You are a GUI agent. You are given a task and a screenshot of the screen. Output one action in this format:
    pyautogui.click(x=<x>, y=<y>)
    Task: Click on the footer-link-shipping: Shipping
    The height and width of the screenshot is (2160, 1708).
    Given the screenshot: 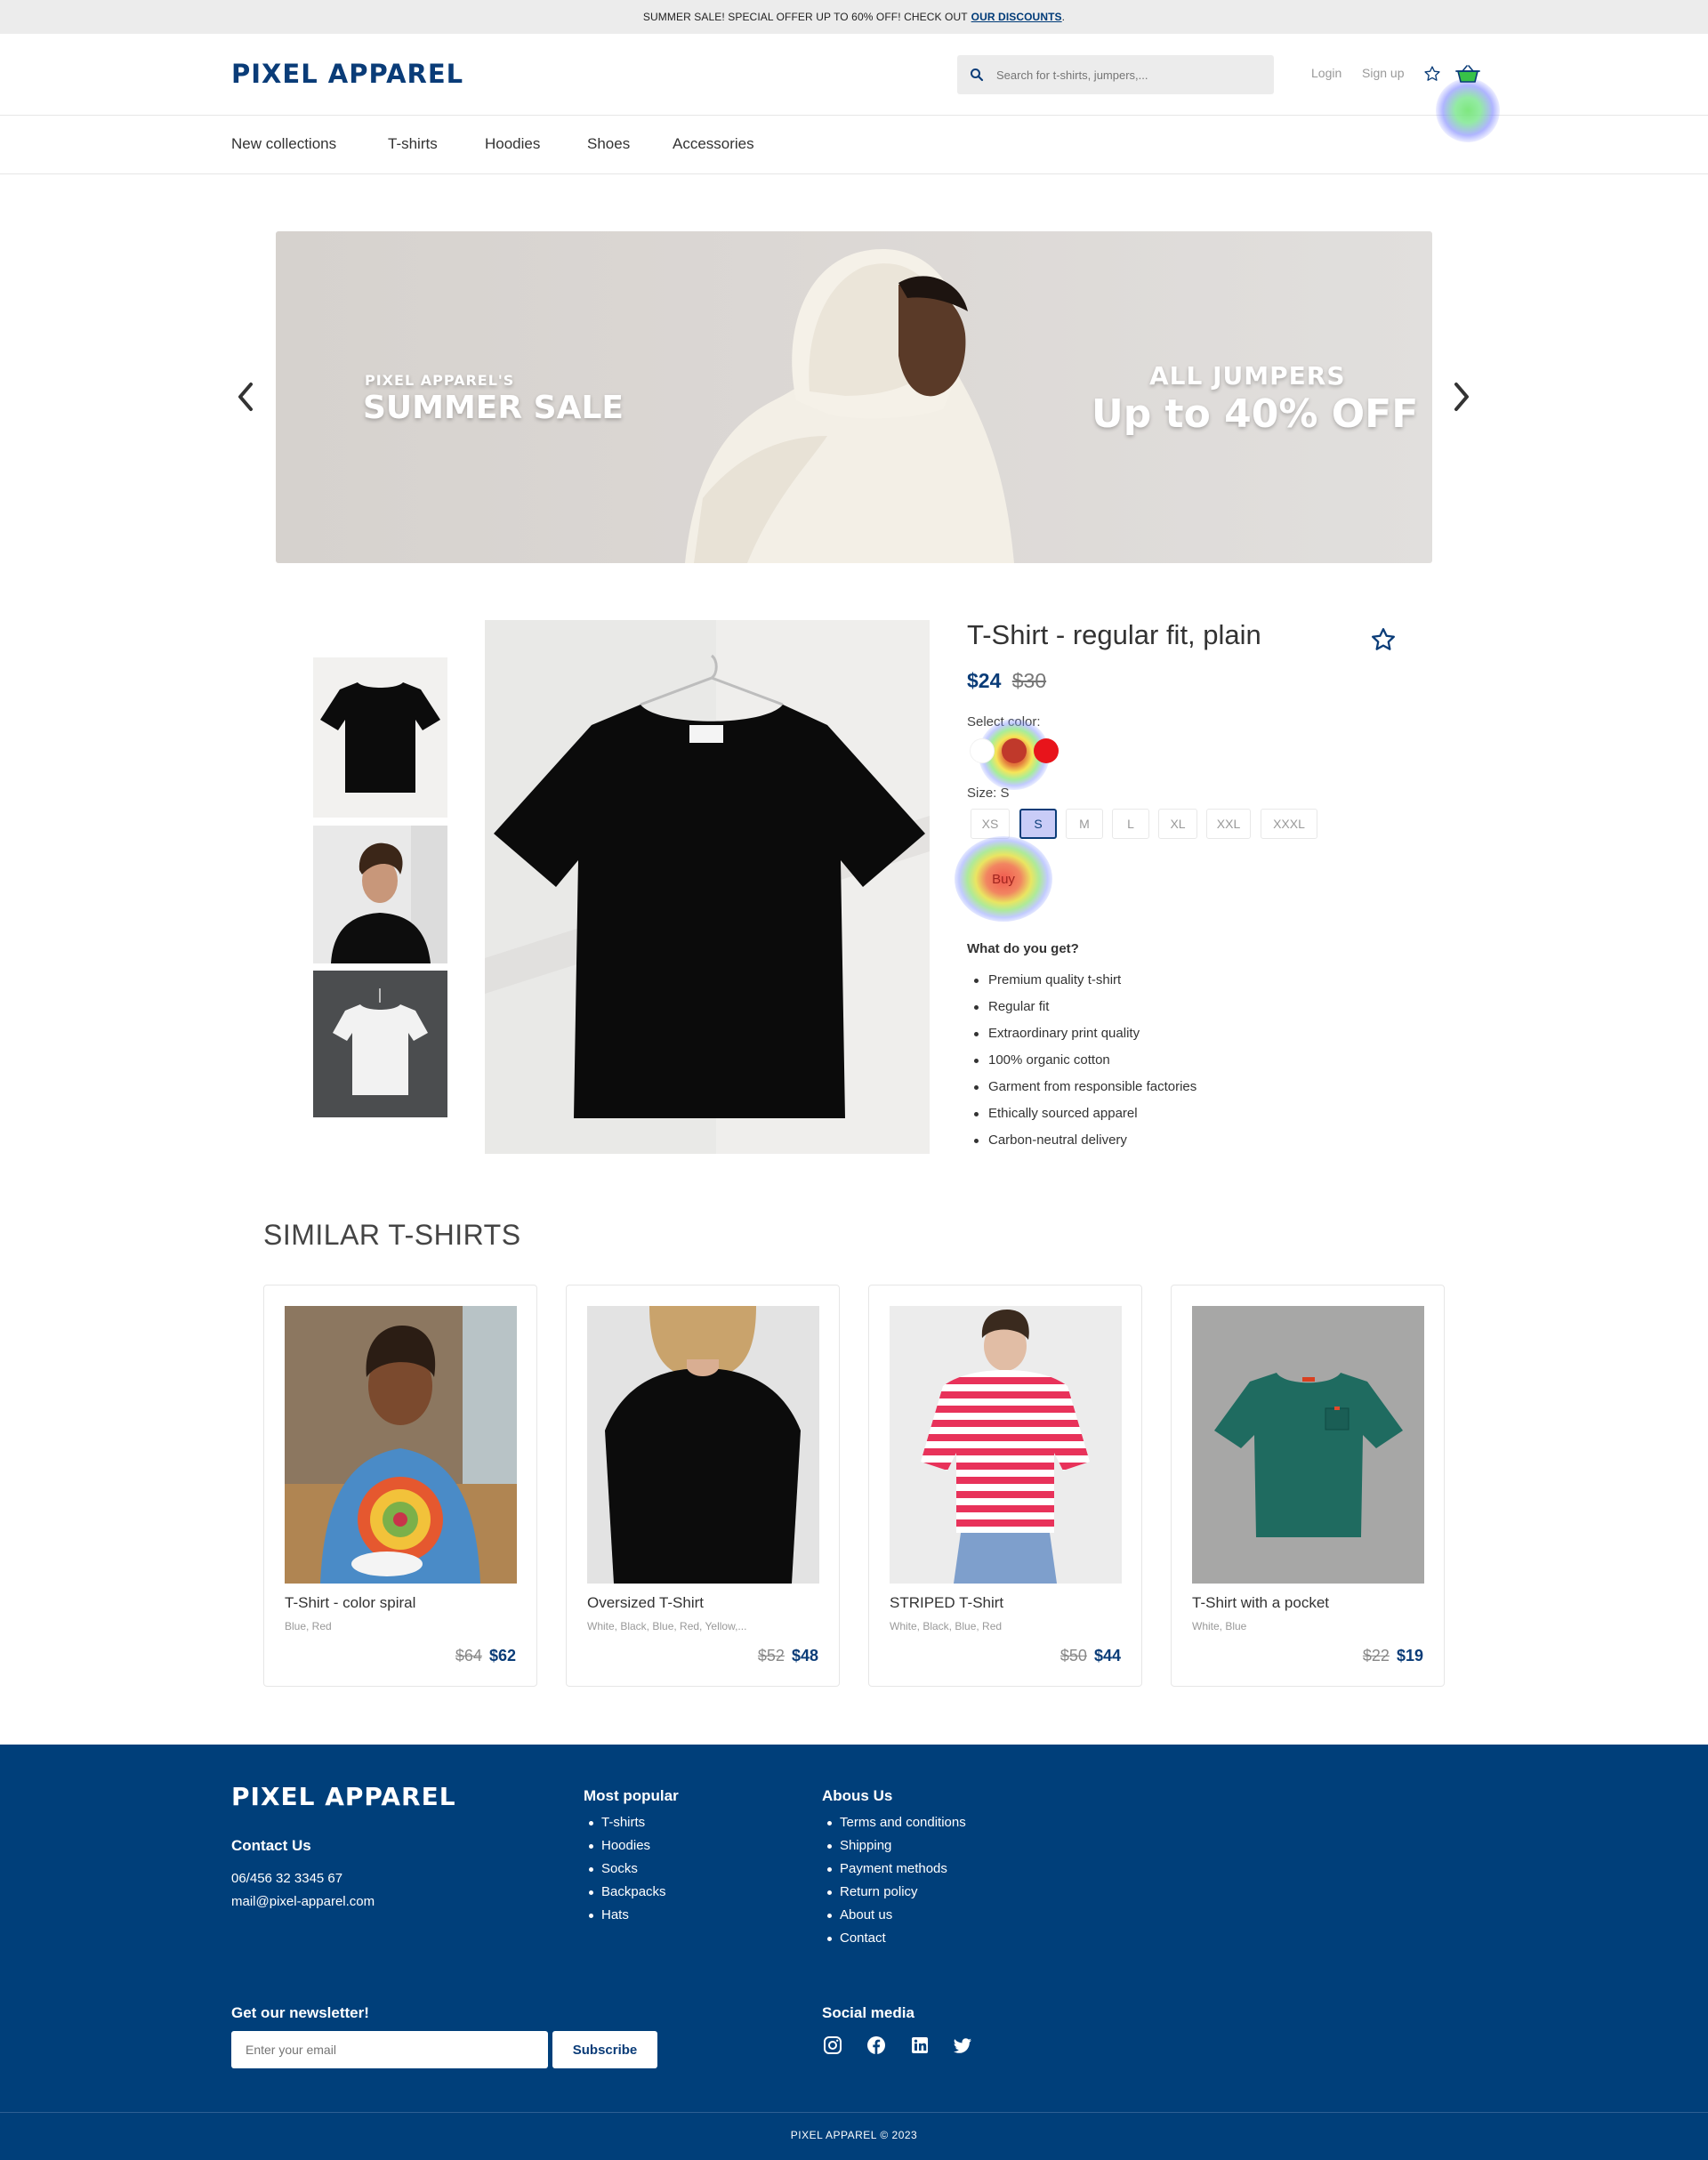 What is the action you would take?
    pyautogui.click(x=896, y=1846)
    